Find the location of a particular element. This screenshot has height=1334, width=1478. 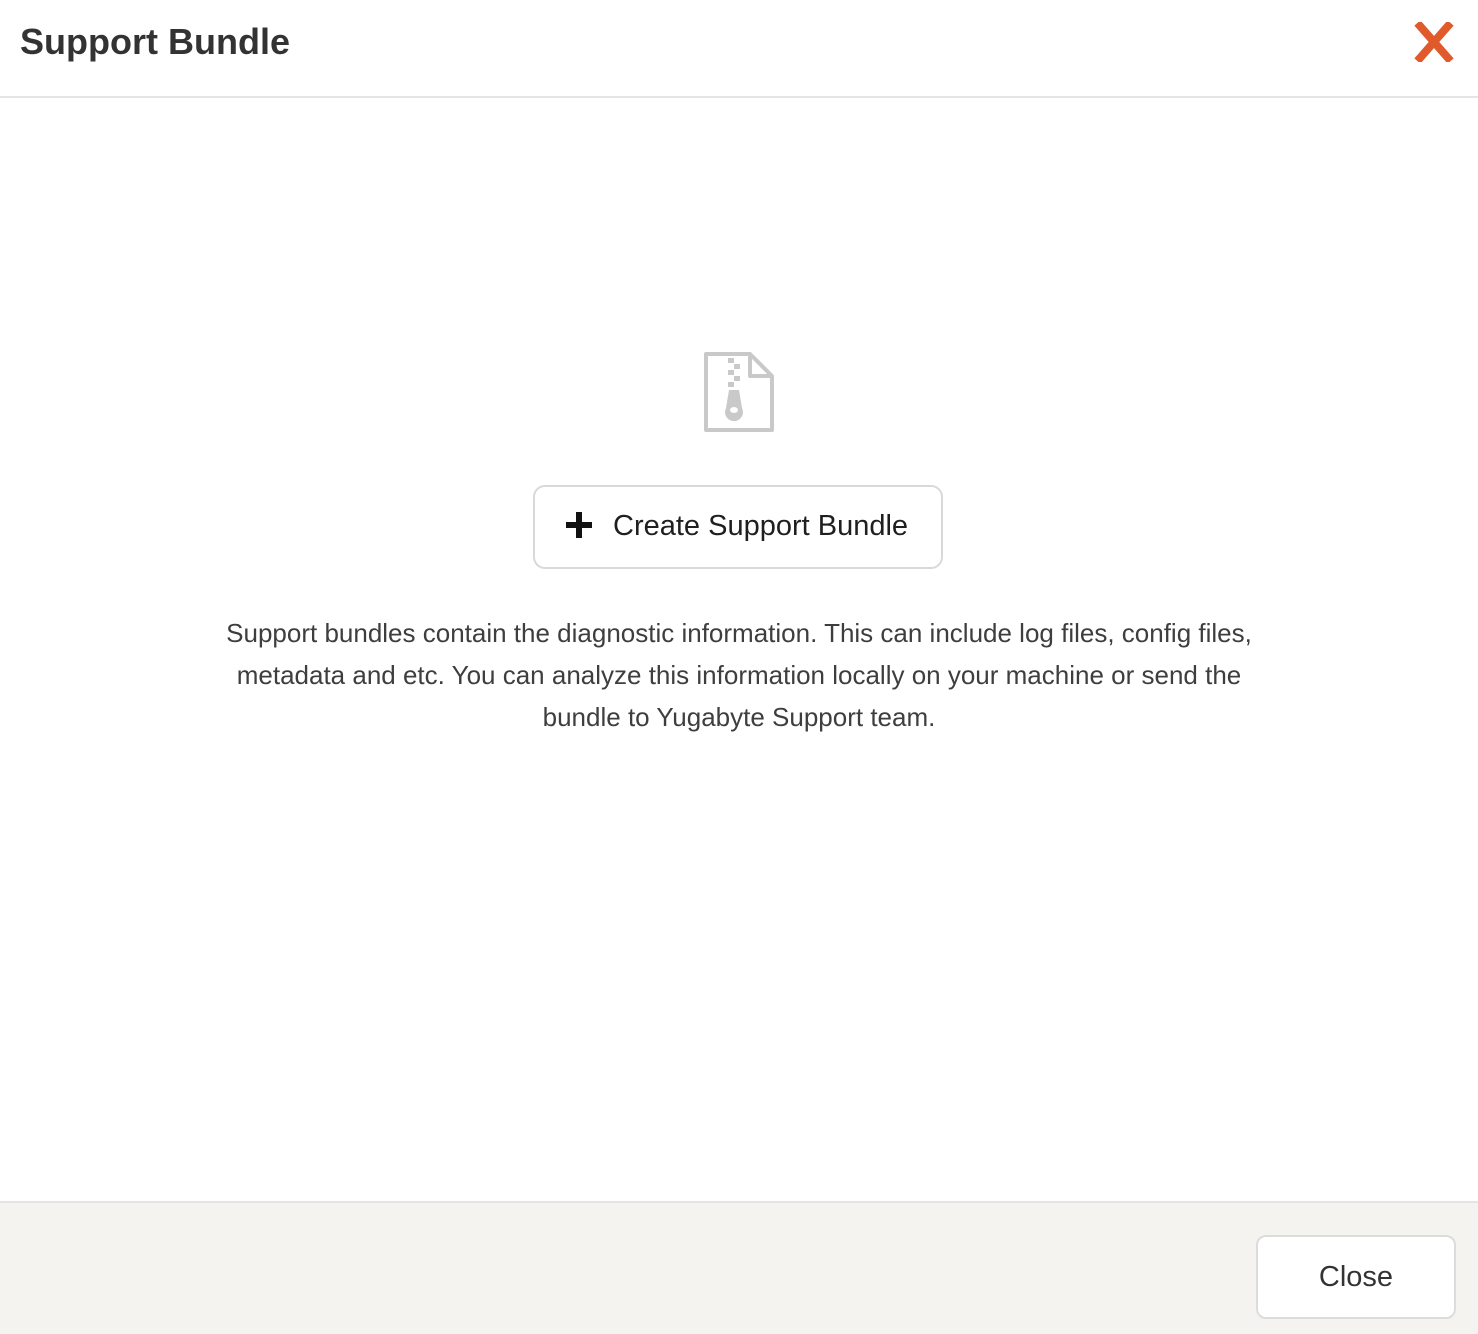

close-icon is located at coordinates (1434, 42).